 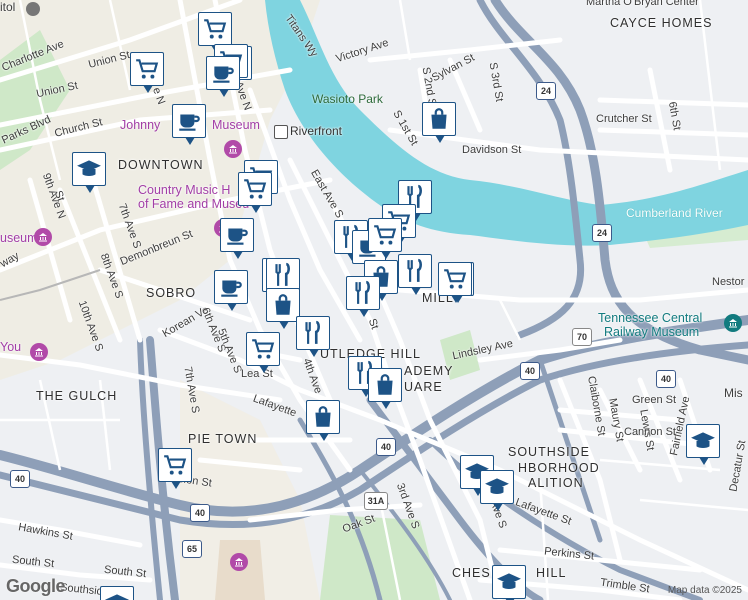 What do you see at coordinates (556, 483) in the screenshot?
I see `neighborhood-label-coalition: ALITION` at bounding box center [556, 483].